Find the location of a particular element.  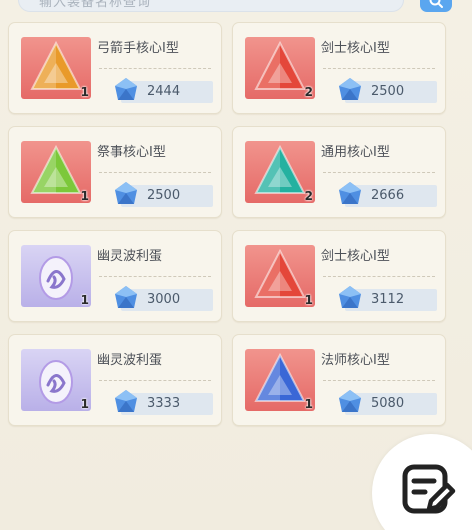

shop-item-card: 2 剑士核心I型 2500 is located at coordinates (339, 68).